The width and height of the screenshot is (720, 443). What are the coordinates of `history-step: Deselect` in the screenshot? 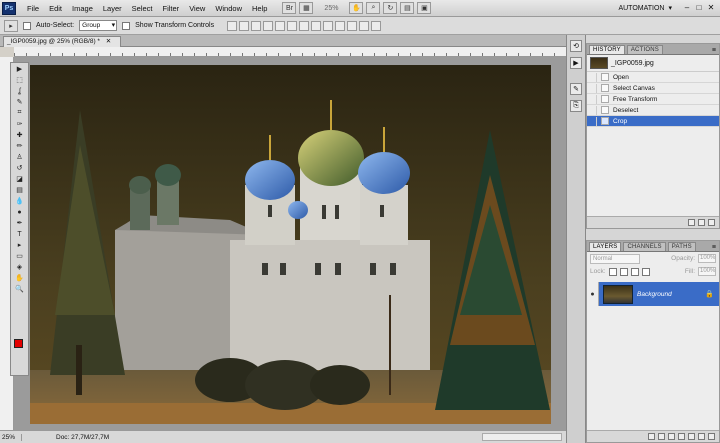 It's located at (653, 110).